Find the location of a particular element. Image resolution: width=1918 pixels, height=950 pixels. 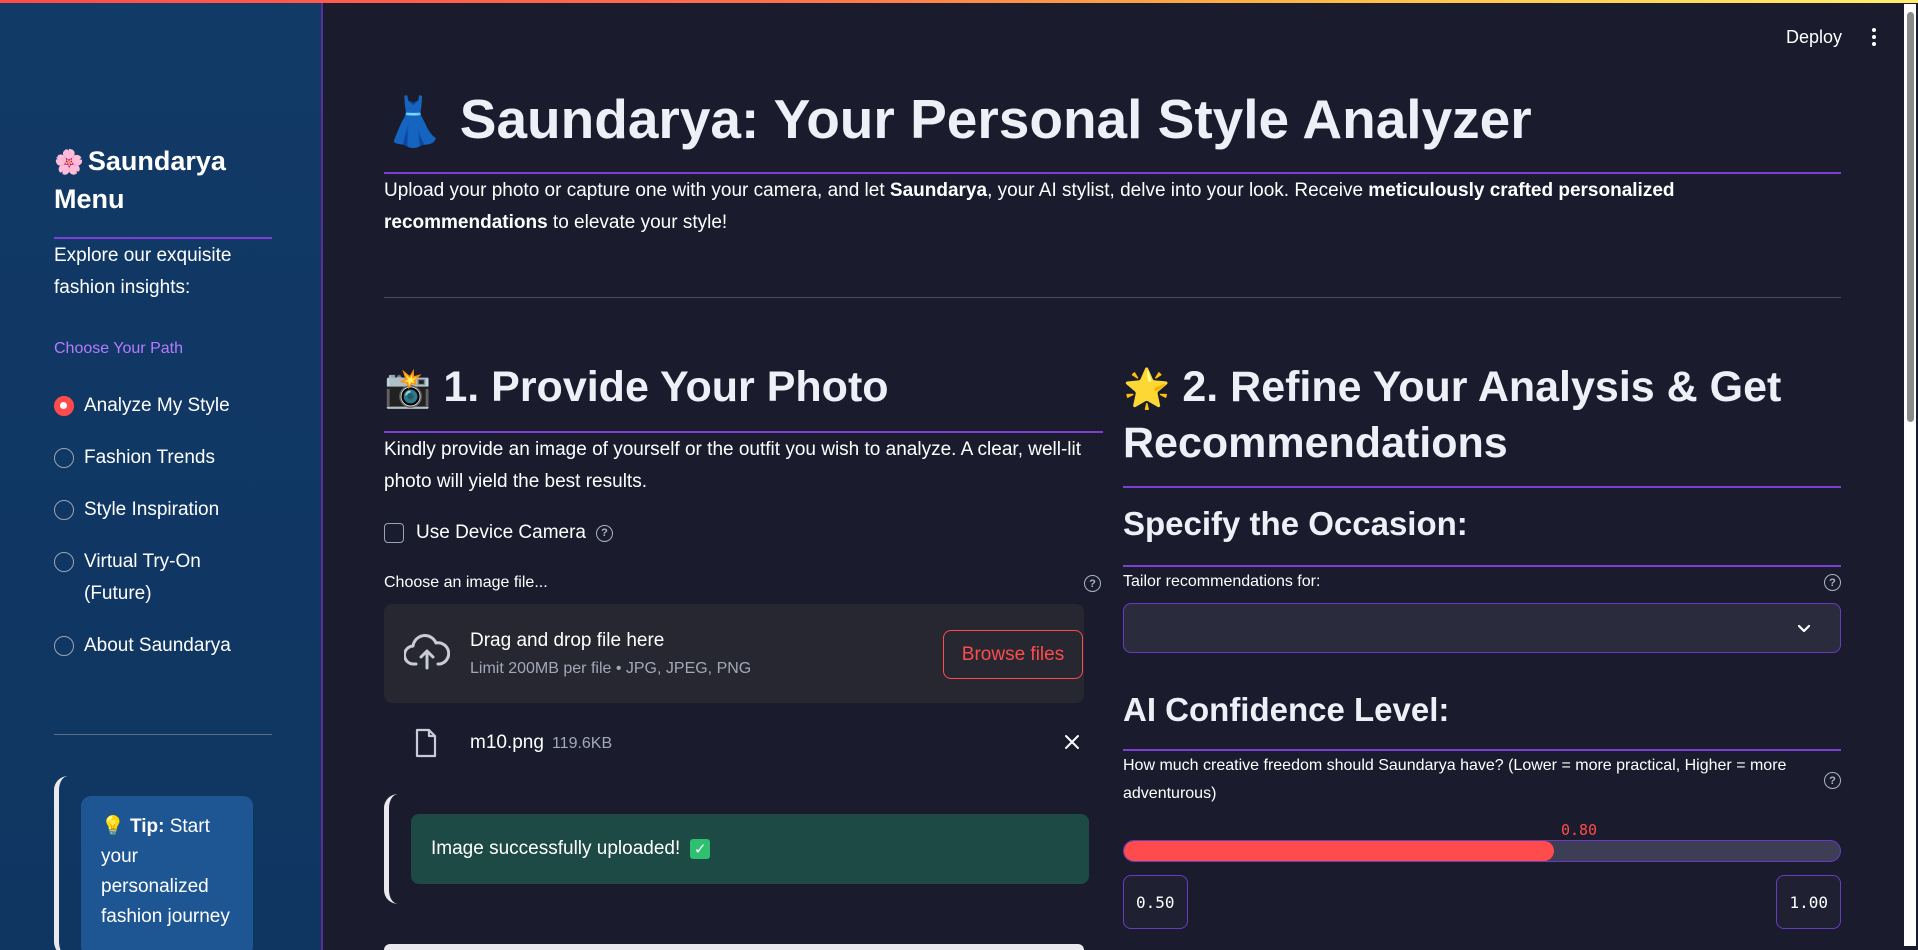

use-camera-checkbox is located at coordinates (394, 533).